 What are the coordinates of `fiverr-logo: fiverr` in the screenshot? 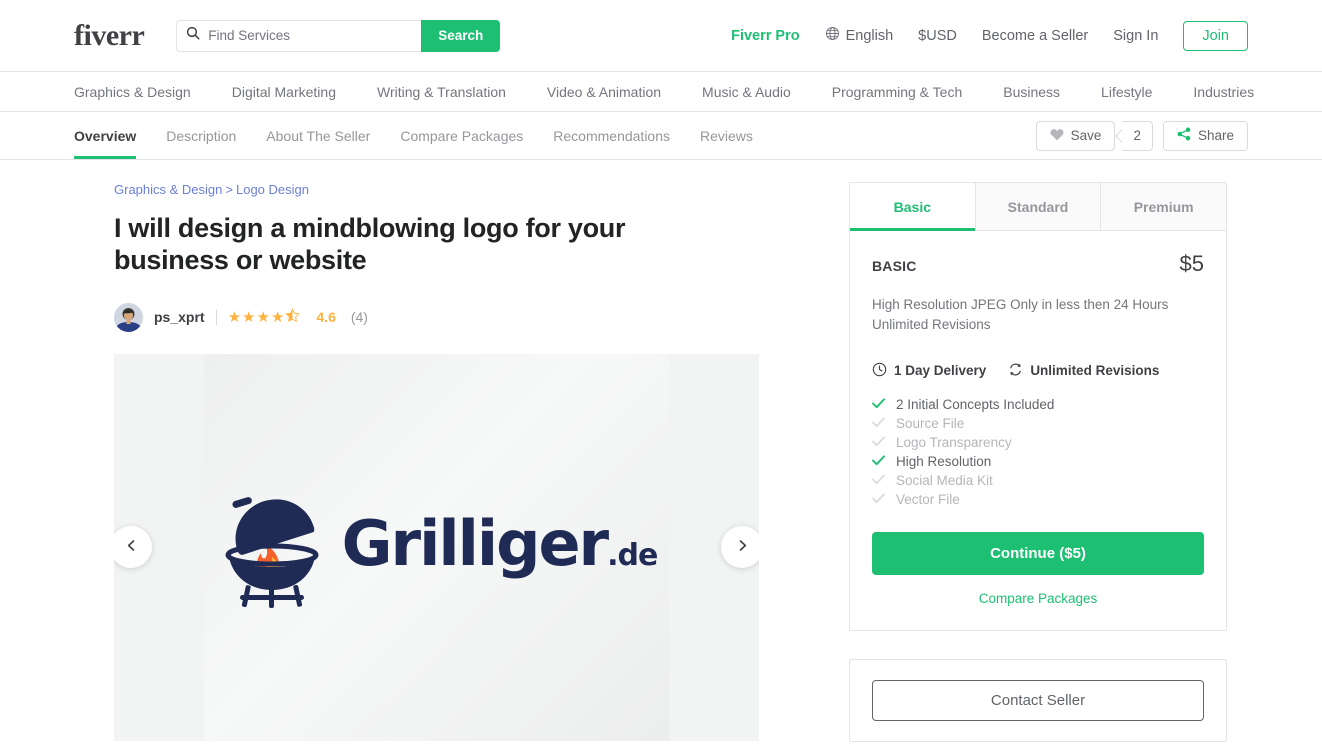 It's located at (109, 35).